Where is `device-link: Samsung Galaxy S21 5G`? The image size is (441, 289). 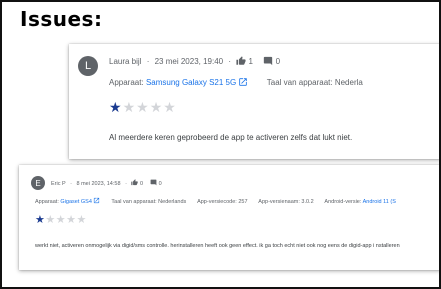 device-link: Samsung Galaxy S21 5G is located at coordinates (191, 82).